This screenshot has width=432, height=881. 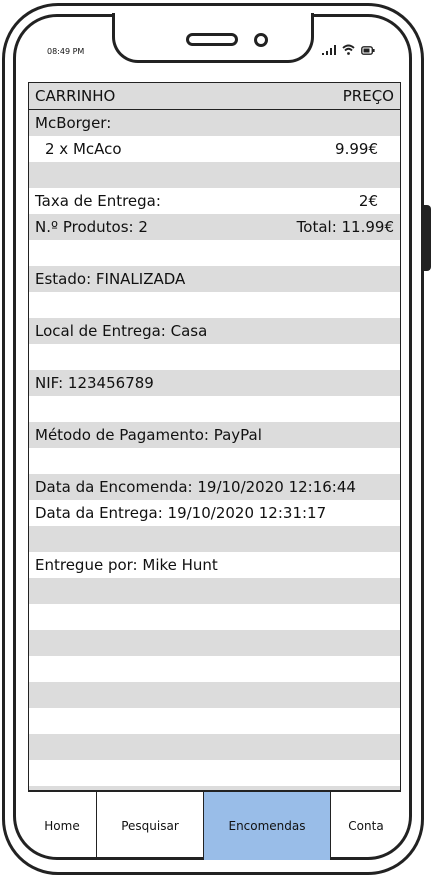 What do you see at coordinates (214, 201) in the screenshot?
I see `fee-row: Taxa de Entrega: 2€` at bounding box center [214, 201].